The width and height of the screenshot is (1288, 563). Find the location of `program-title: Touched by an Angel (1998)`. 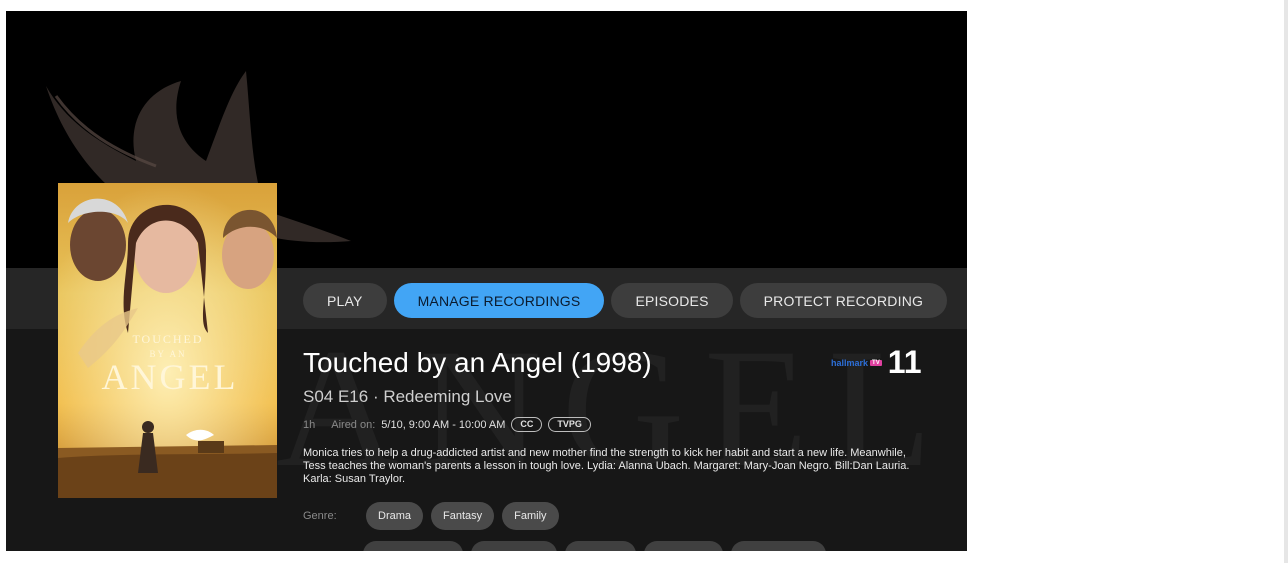

program-title: Touched by an Angel (1998) is located at coordinates (477, 362).